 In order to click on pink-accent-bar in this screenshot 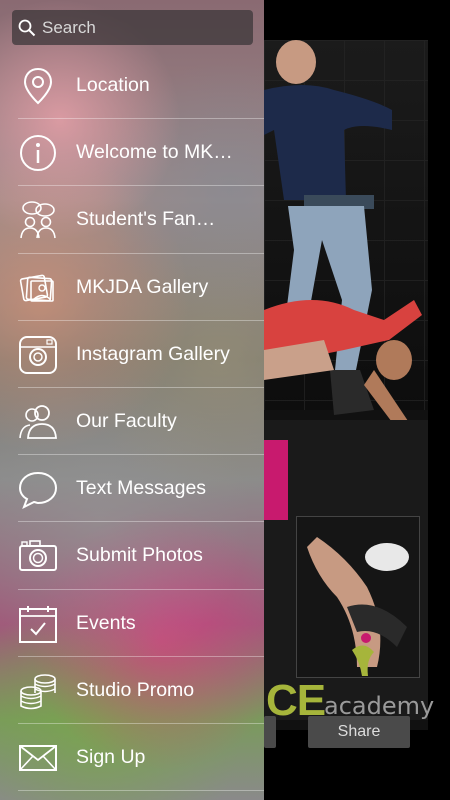, I will do `click(276, 480)`.